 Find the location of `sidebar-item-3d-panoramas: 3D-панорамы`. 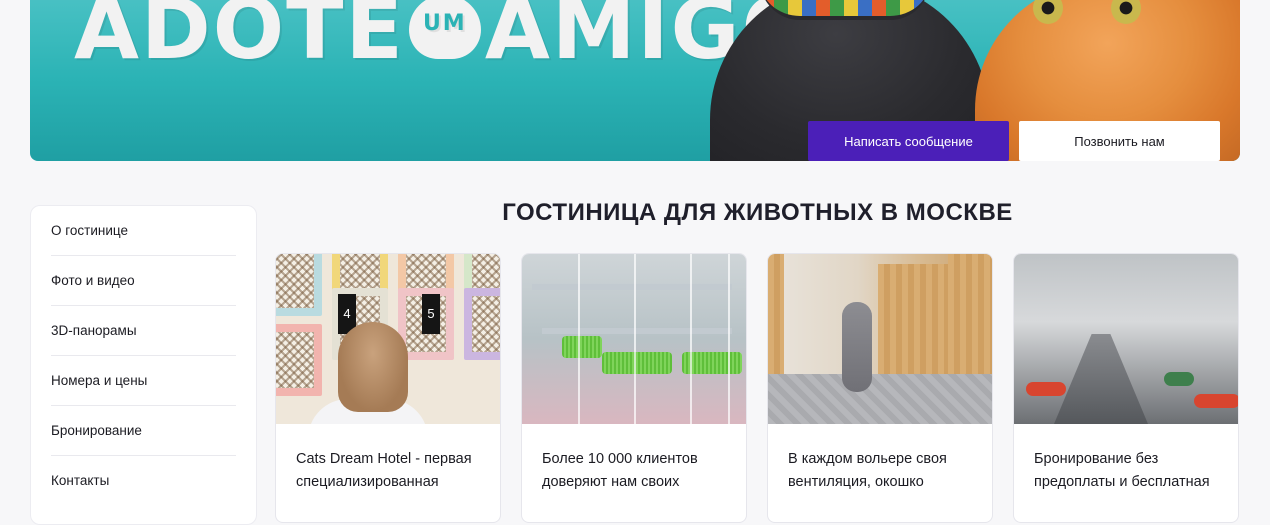

sidebar-item-3d-panoramas: 3D-панорамы is located at coordinates (143, 331).